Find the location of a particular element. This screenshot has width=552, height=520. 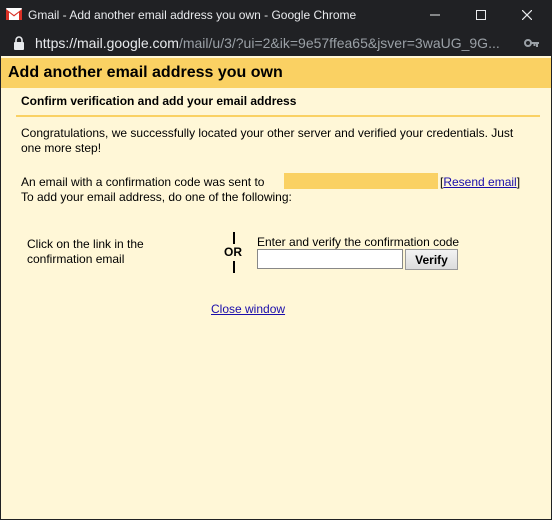

close-icon is located at coordinates (527, 15).